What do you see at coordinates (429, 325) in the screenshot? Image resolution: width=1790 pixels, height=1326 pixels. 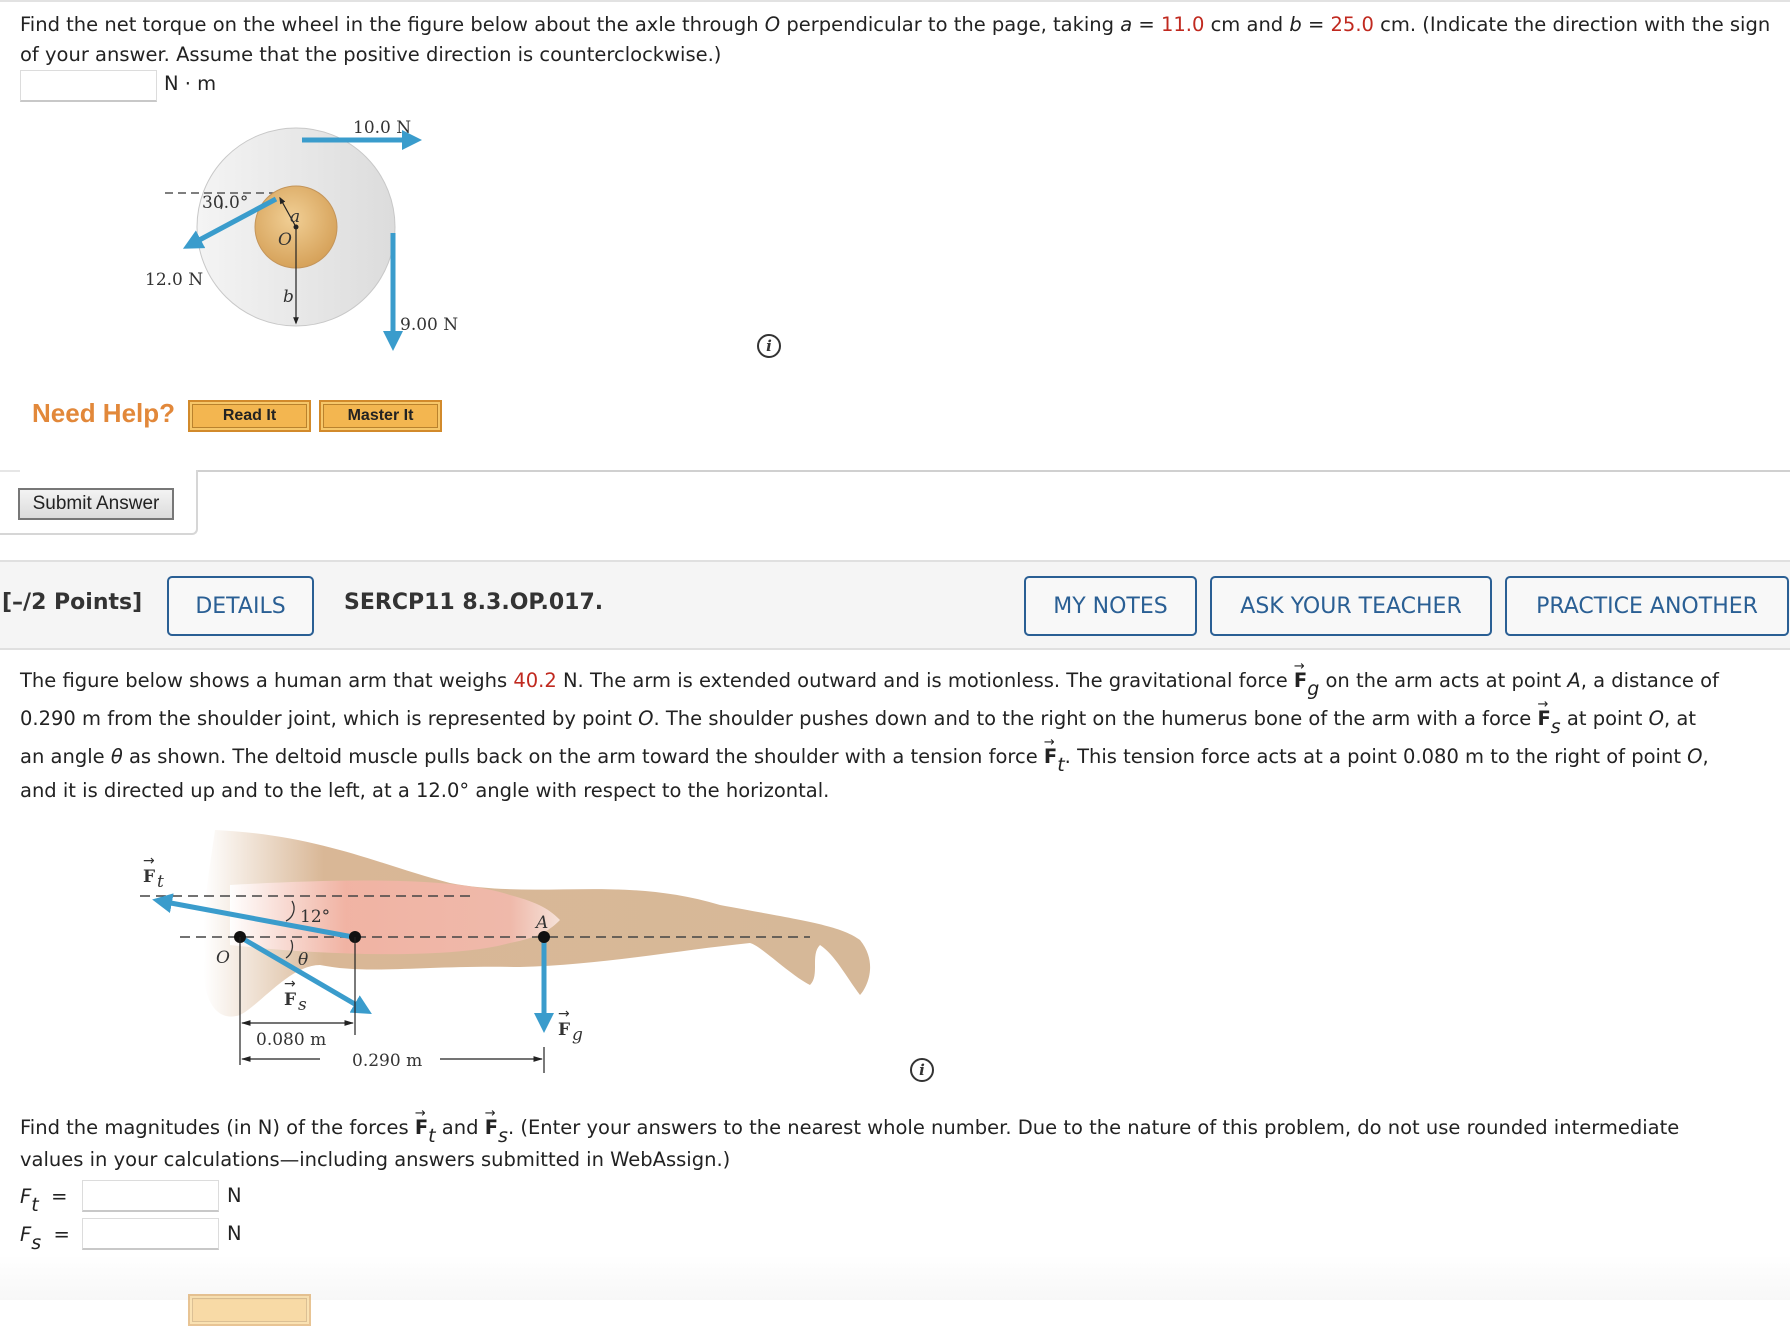 I see `force-right-label: 9.00 N` at bounding box center [429, 325].